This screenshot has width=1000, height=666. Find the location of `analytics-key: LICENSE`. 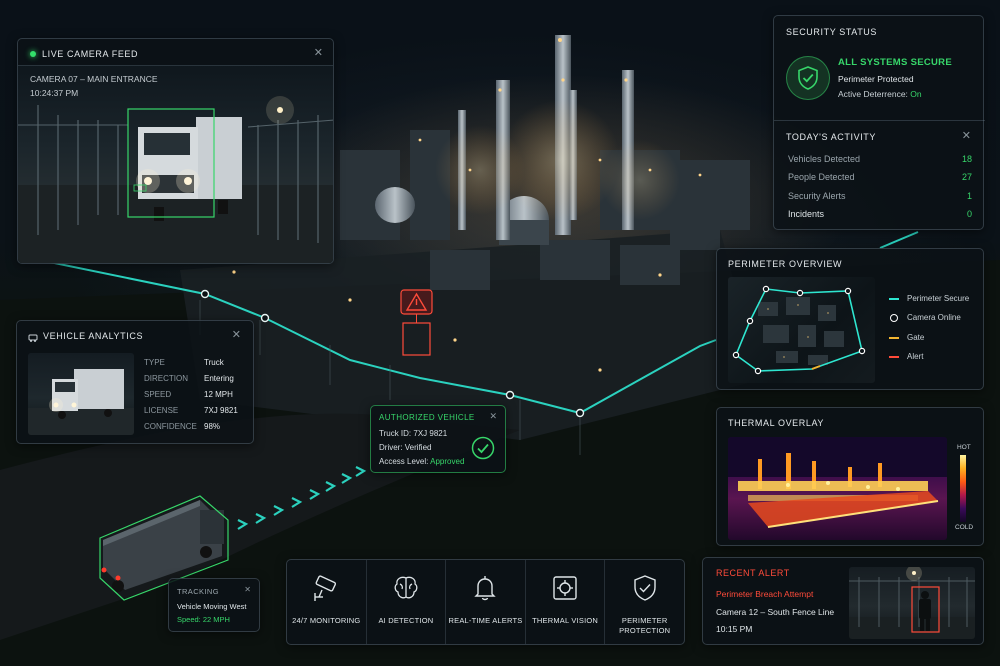

analytics-key: LICENSE is located at coordinates (161, 410).